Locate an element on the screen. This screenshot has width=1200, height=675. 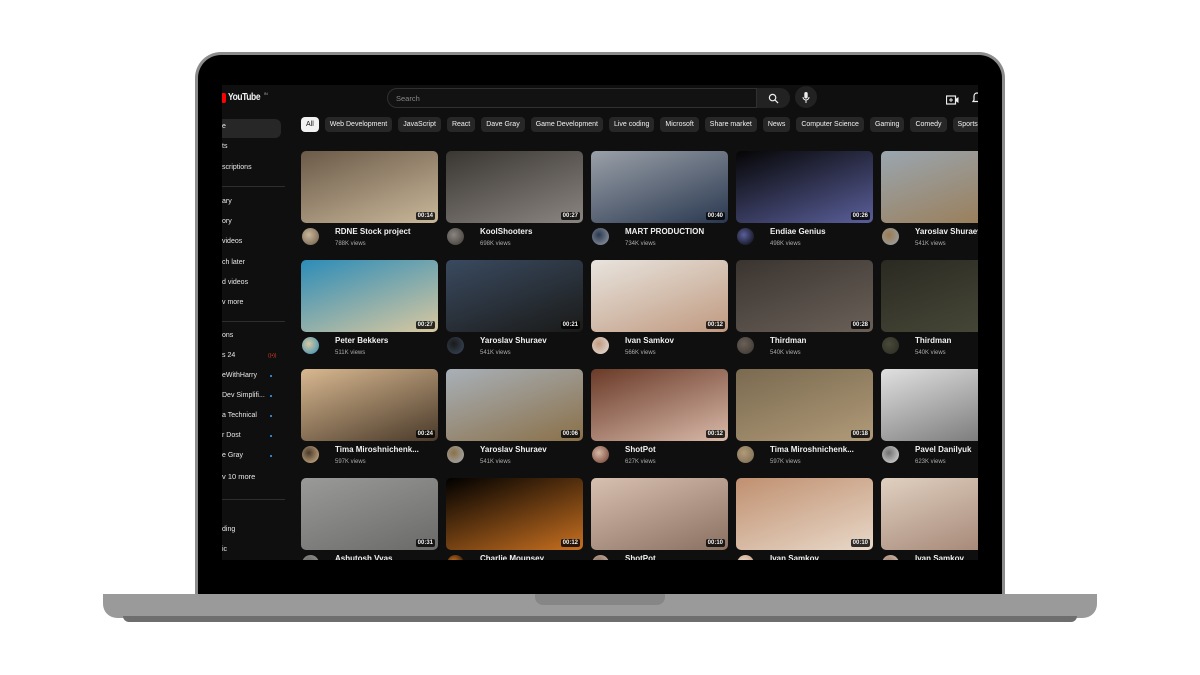
video-channel-name: MART PRODUCTION is located at coordinates (664, 231).